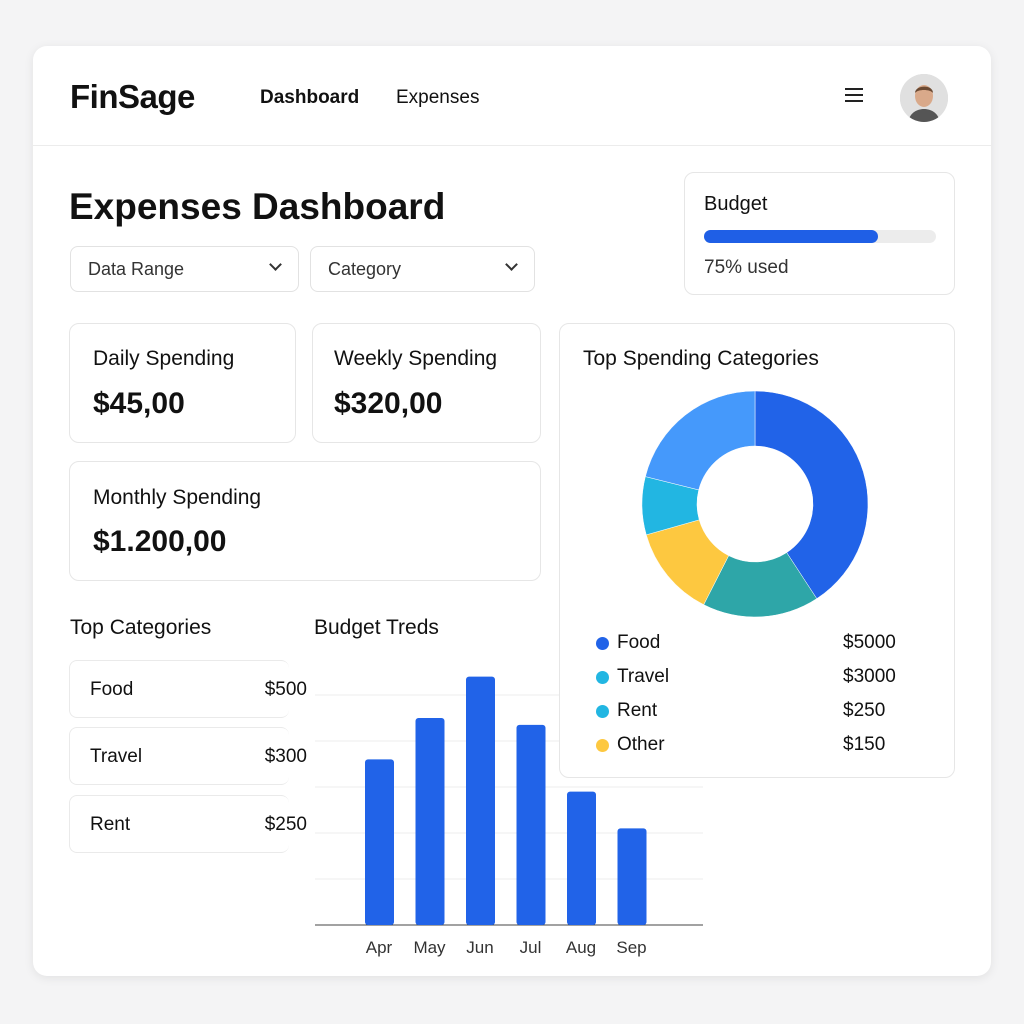  Describe the element at coordinates (924, 98) in the screenshot. I see `avatar` at that location.